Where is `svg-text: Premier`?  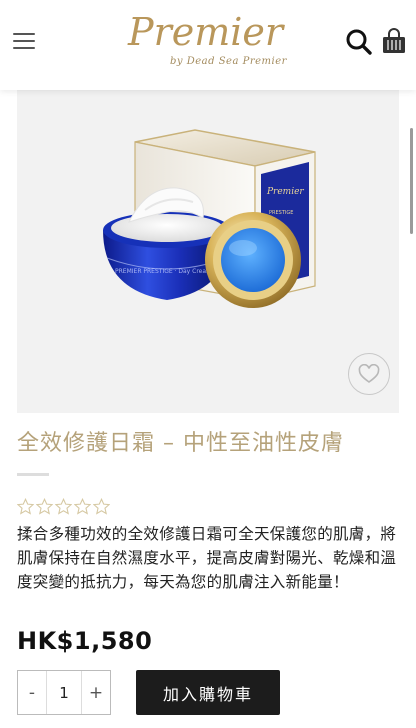 svg-text: Premier is located at coordinates (285, 192).